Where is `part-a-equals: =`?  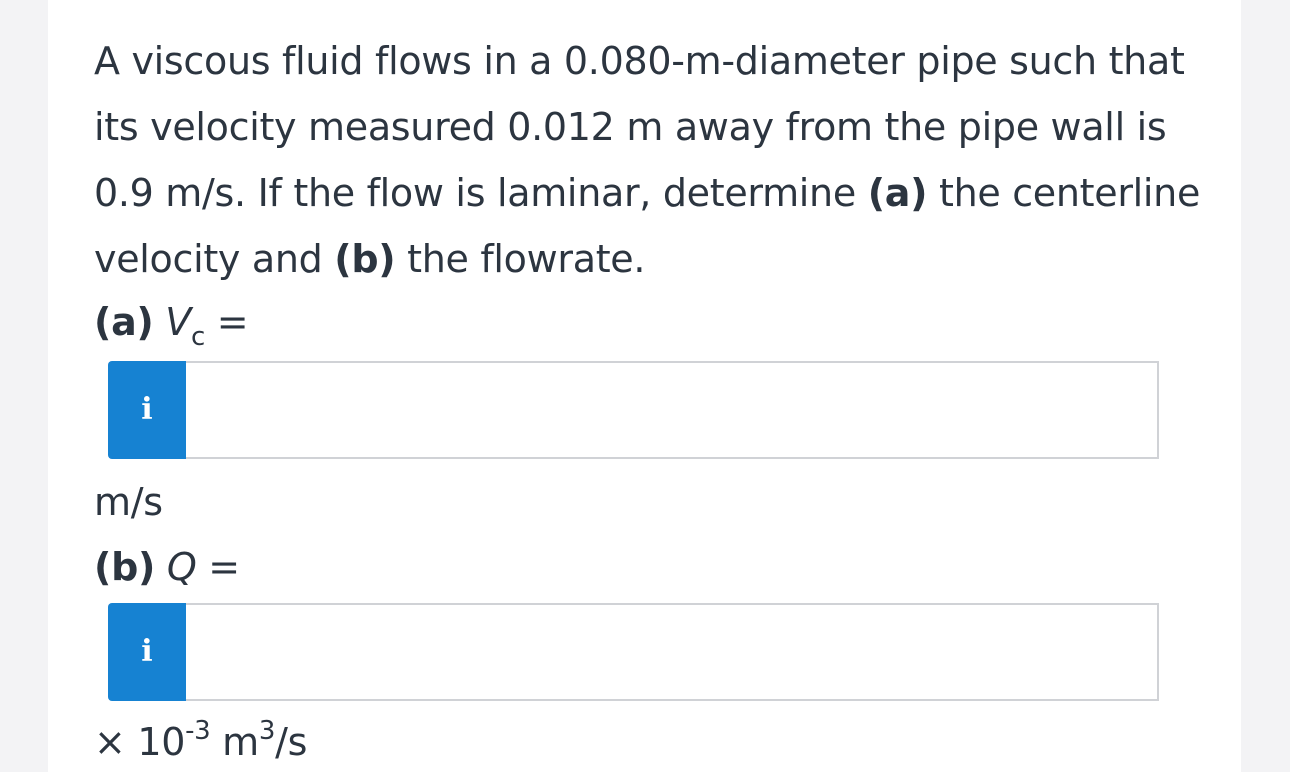 part-a-equals: = is located at coordinates (232, 322).